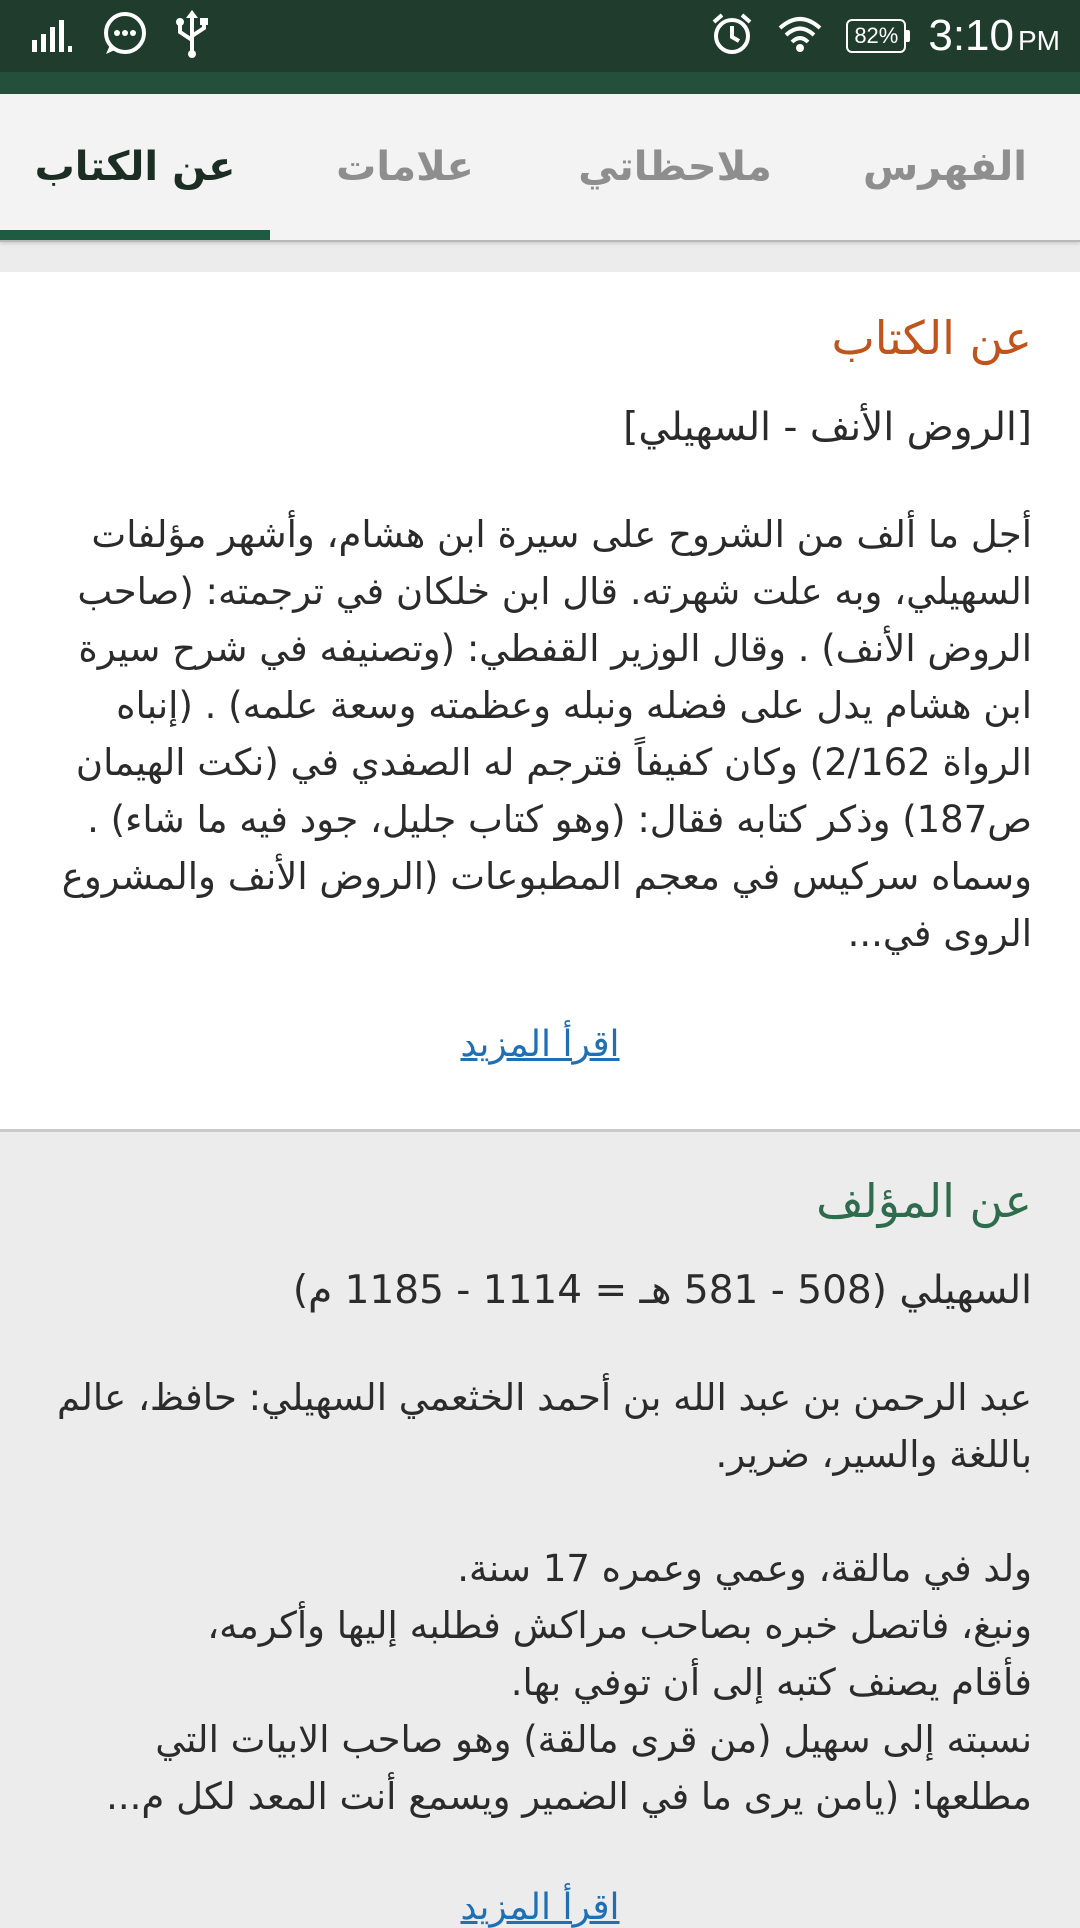 The height and width of the screenshot is (1928, 1080). Describe the element at coordinates (878, 36) in the screenshot. I see `battery-icon: 82%` at that location.